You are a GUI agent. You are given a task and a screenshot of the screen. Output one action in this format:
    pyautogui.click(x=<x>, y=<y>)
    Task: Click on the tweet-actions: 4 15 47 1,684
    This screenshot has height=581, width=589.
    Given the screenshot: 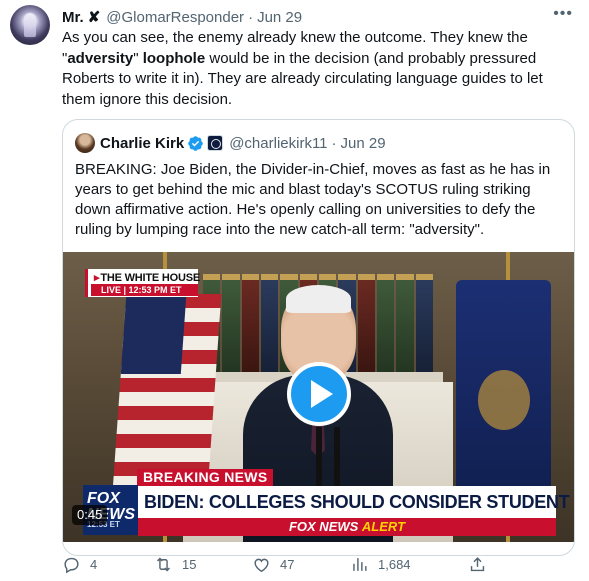 What is the action you would take?
    pyautogui.click(x=277, y=564)
    